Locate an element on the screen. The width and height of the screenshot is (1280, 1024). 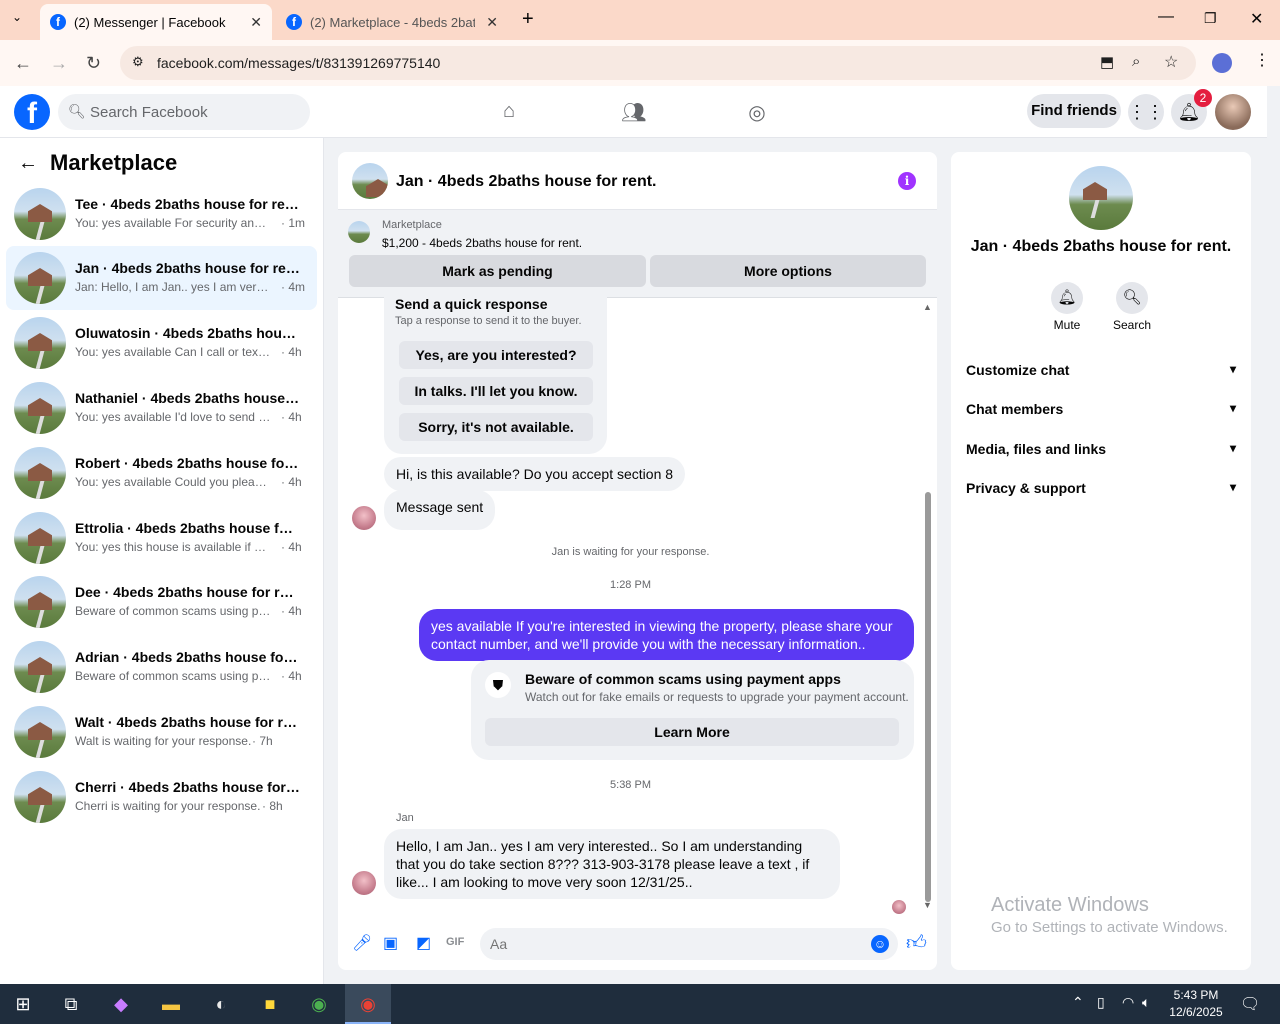
search-button: 🔍︎ Search is located at coordinates (1132, 307).